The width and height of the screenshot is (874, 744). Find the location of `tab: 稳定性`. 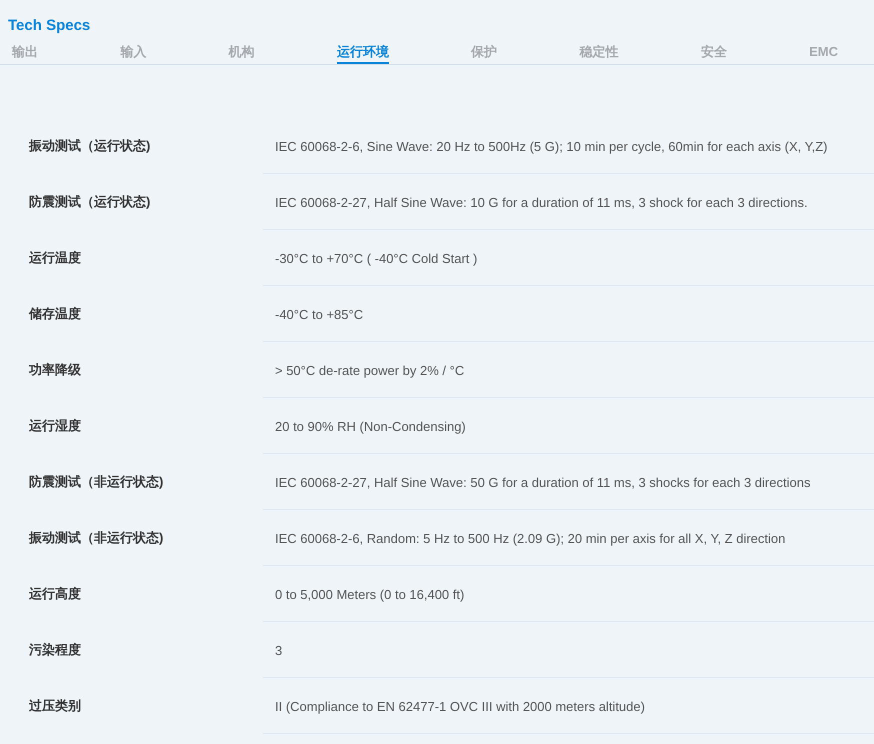

tab: 稳定性 is located at coordinates (598, 52).